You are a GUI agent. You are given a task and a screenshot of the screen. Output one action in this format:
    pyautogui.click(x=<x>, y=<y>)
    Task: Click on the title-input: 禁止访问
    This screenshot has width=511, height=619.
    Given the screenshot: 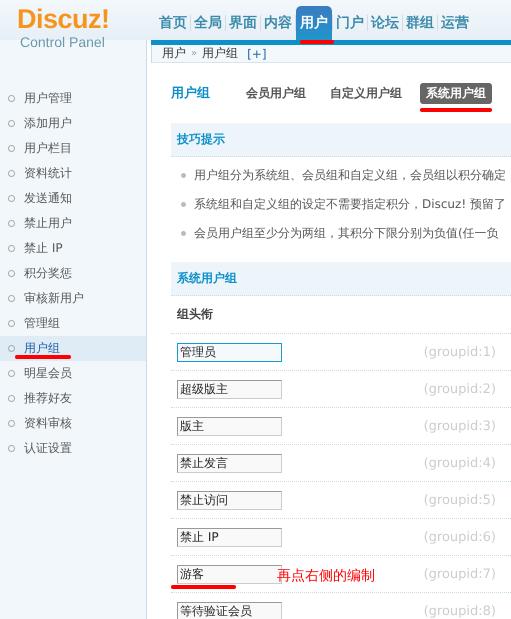 What is the action you would take?
    pyautogui.click(x=229, y=500)
    